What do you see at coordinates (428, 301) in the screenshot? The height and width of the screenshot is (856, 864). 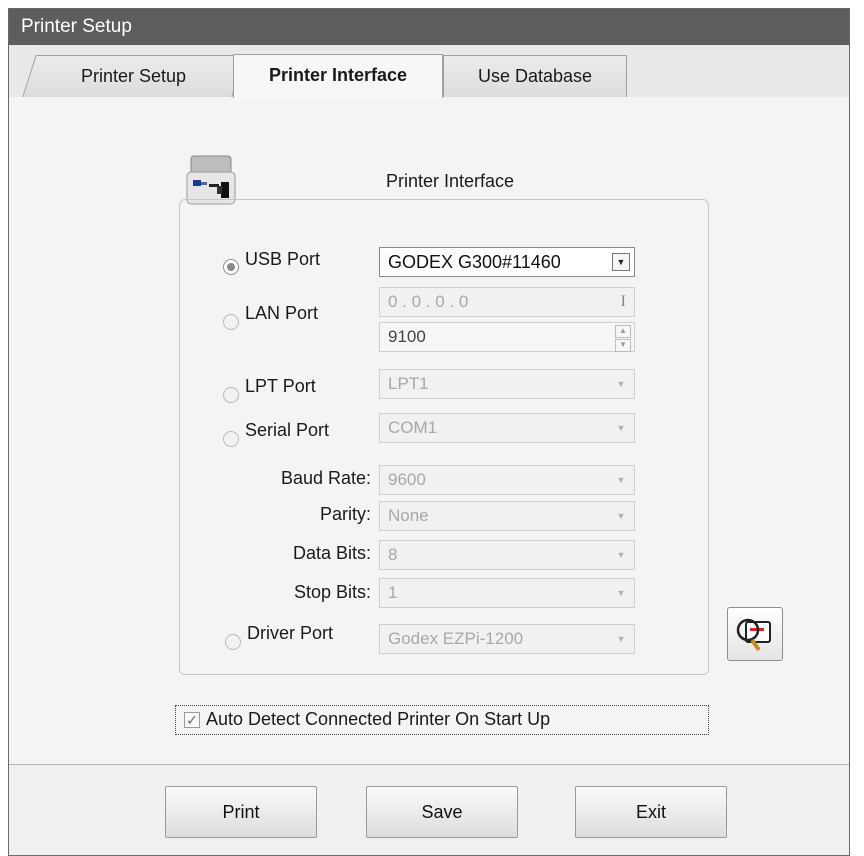 I see `lan-ip-value: 0 . 0 . 0 . 0` at bounding box center [428, 301].